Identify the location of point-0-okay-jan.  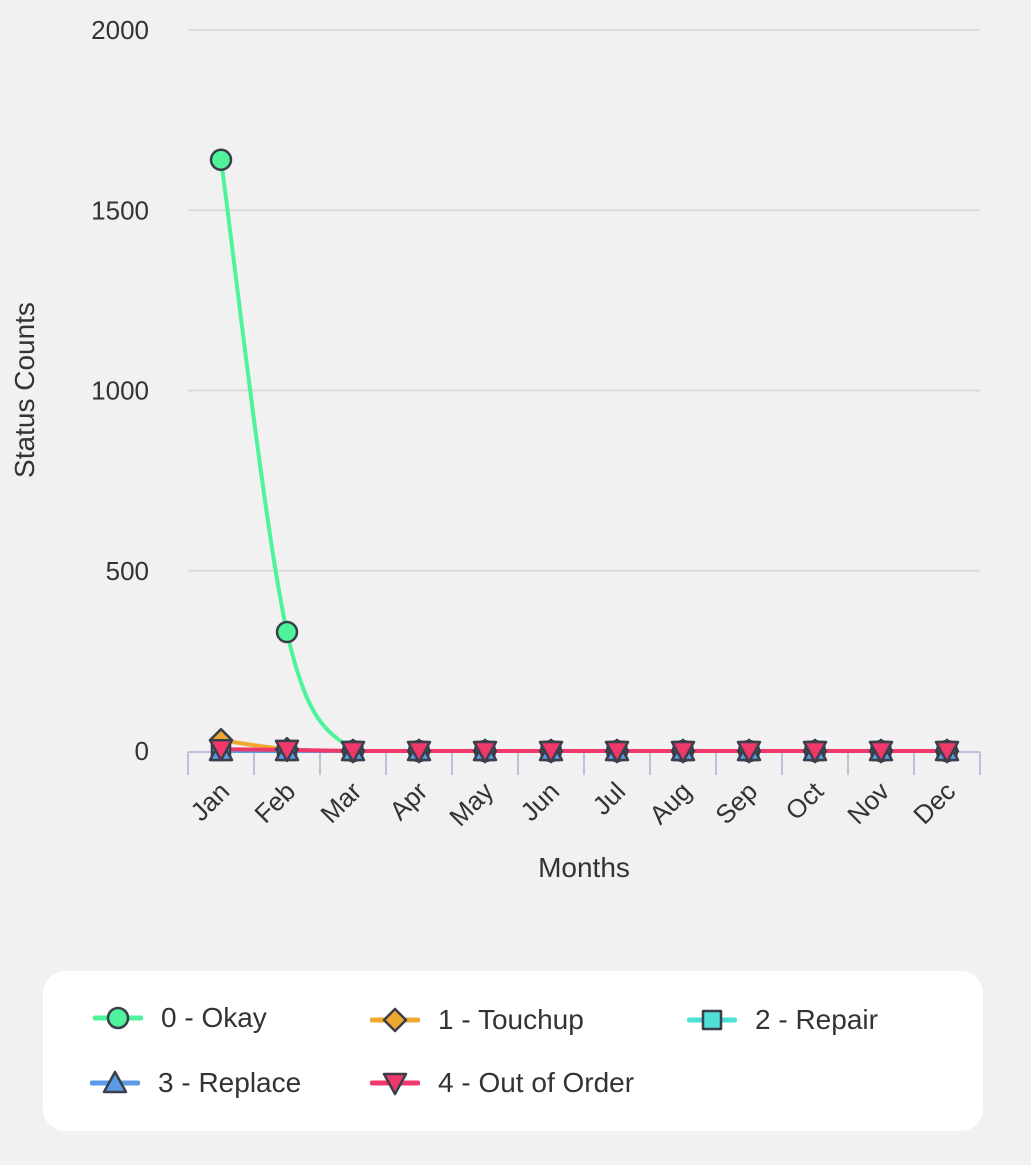
(221, 160).